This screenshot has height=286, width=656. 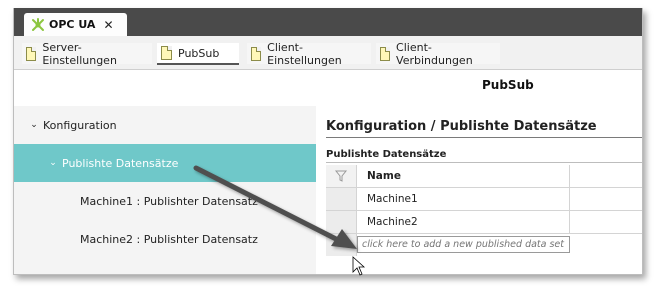 What do you see at coordinates (172, 125) in the screenshot?
I see `tree-item-konfiguration: ⌄ Konfiguration` at bounding box center [172, 125].